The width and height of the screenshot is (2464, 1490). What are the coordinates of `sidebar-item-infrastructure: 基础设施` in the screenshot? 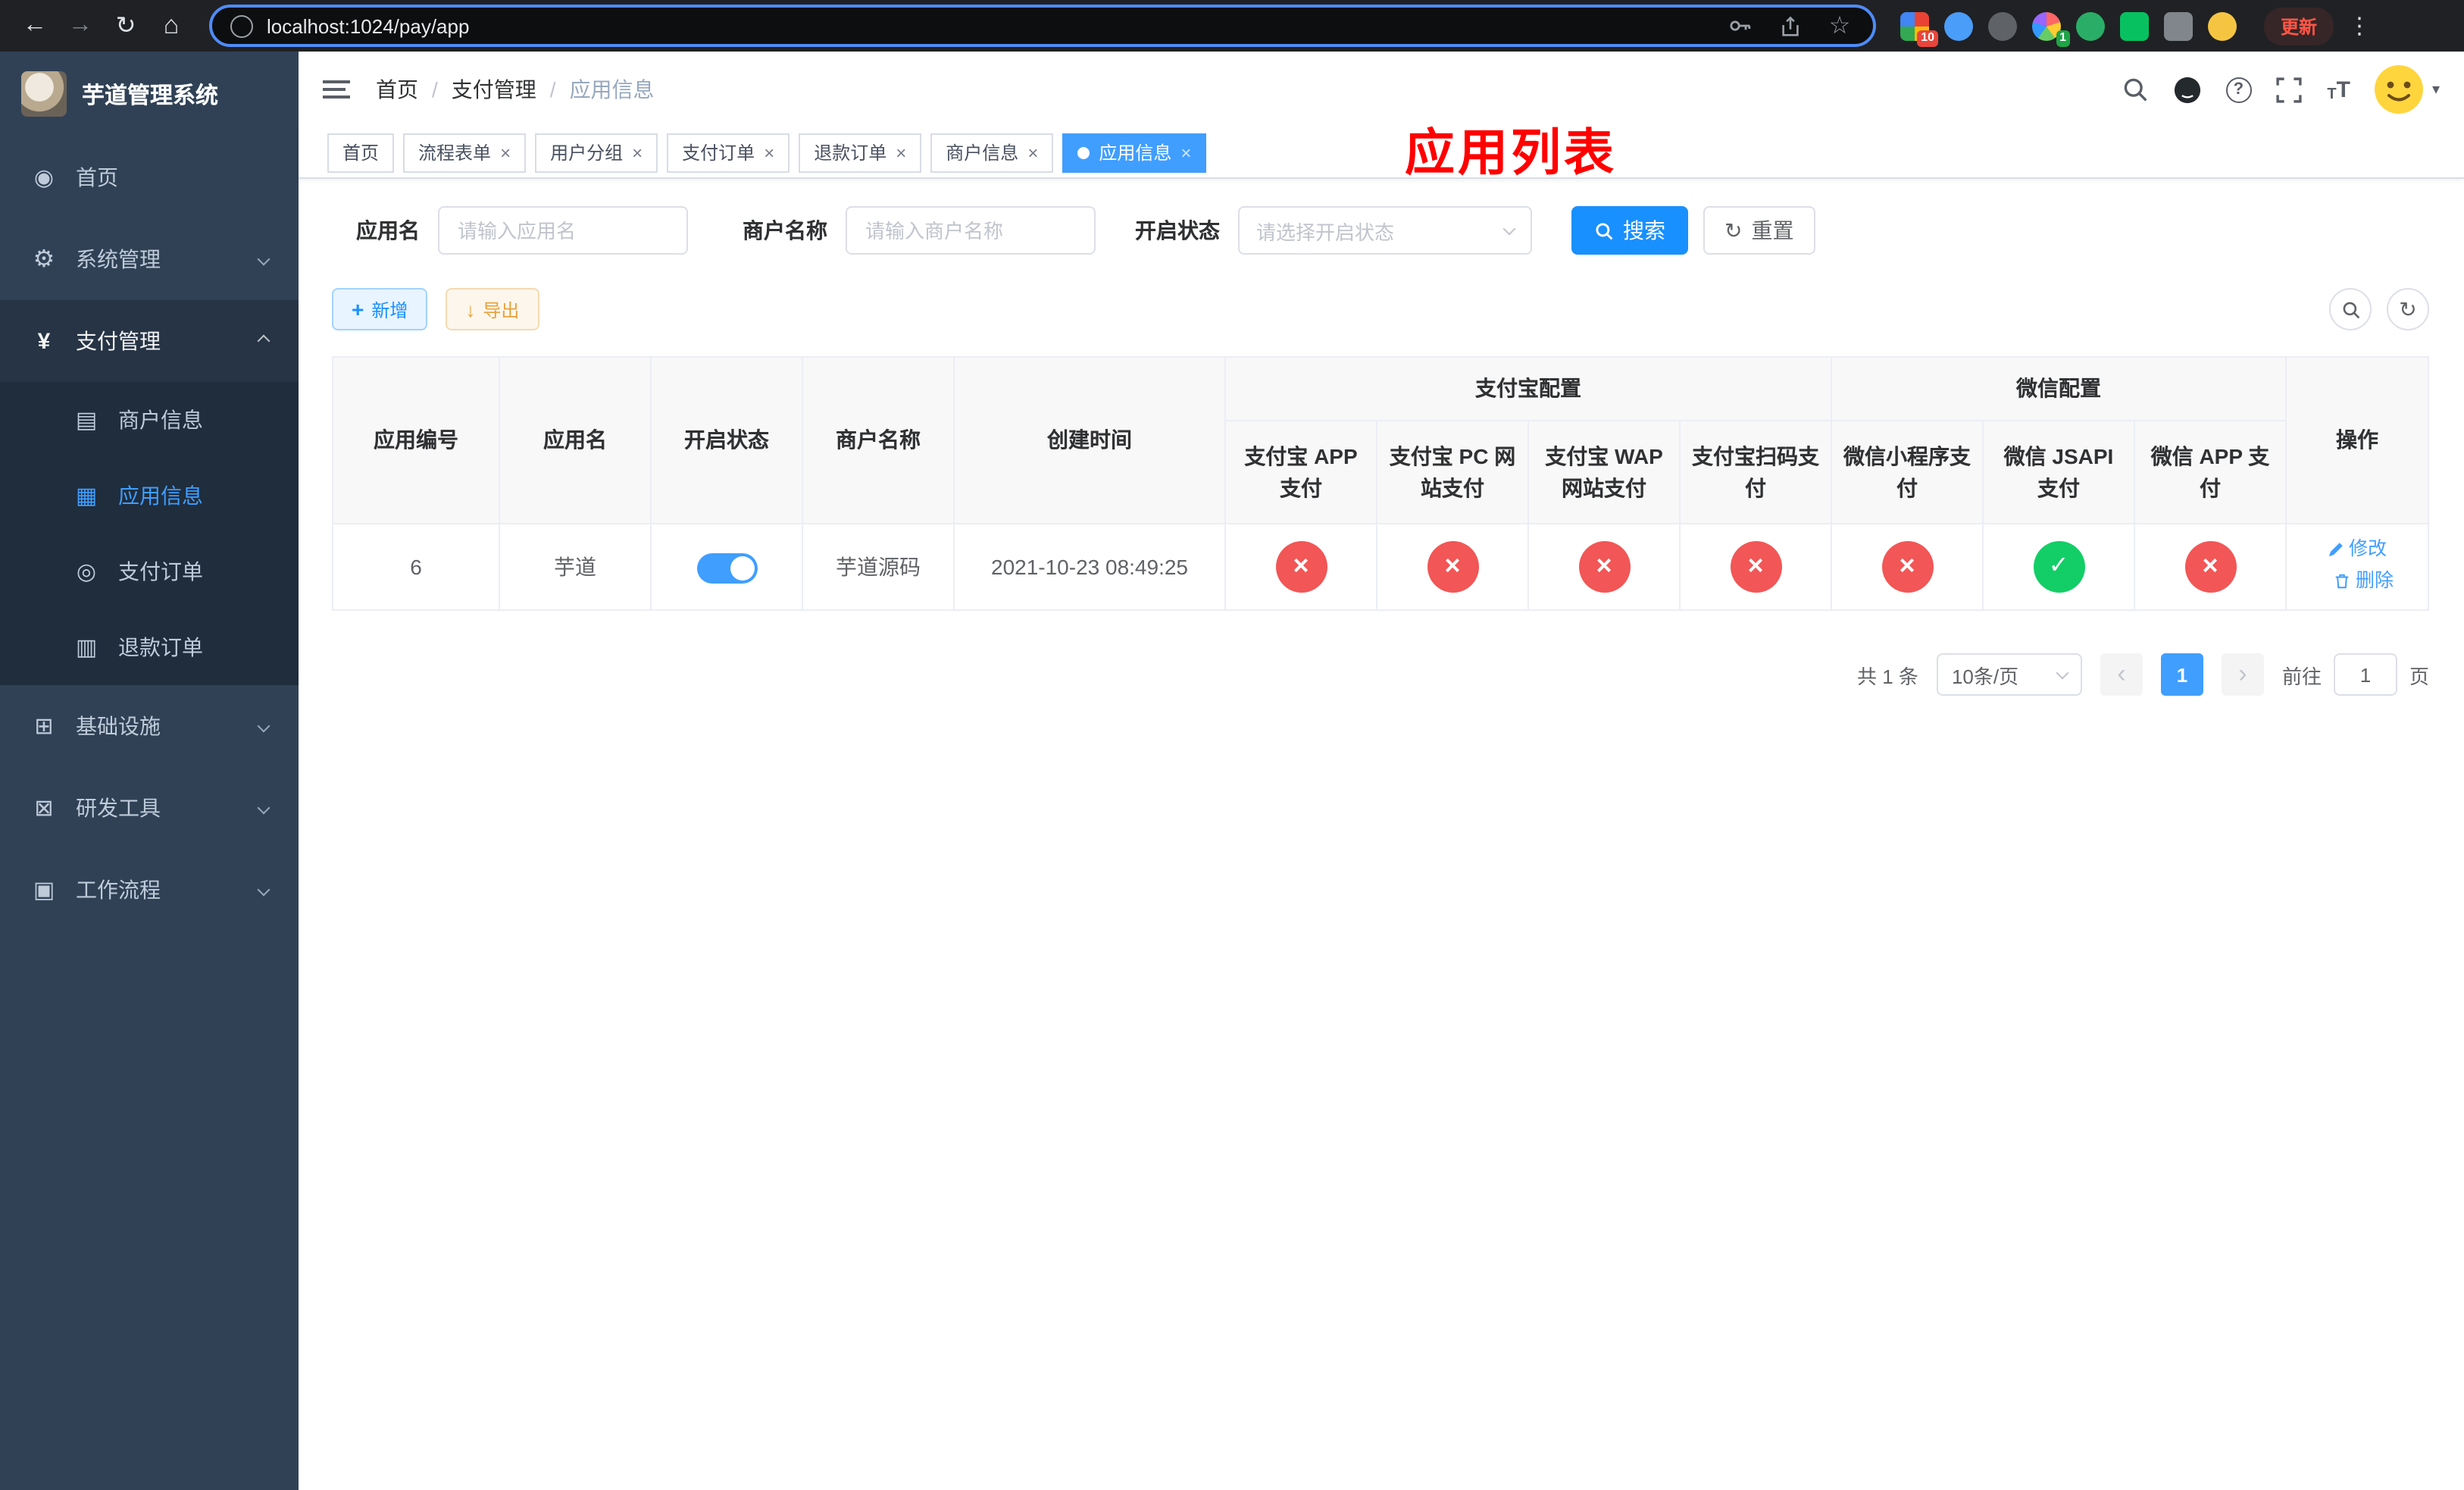 It's located at (149, 726).